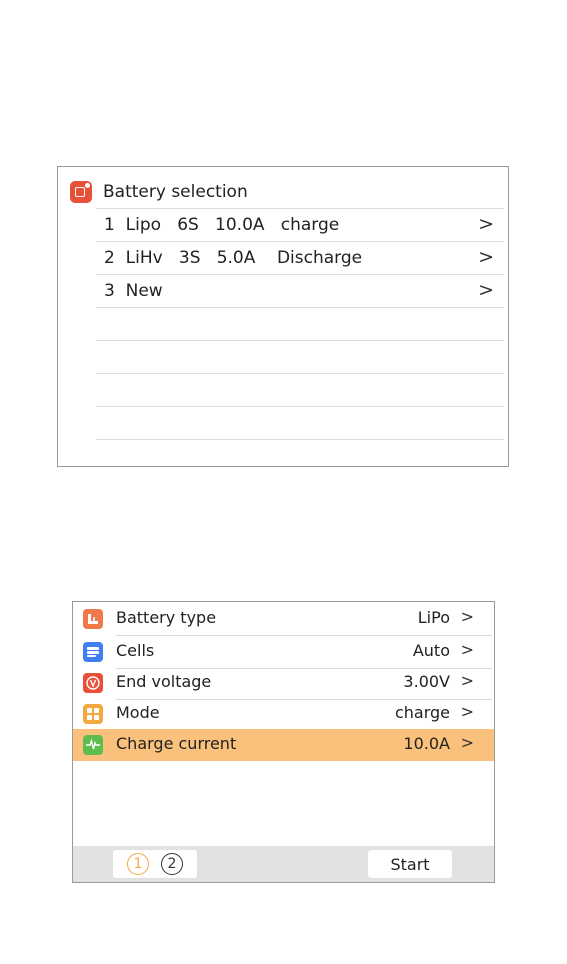 The image size is (567, 964). Describe the element at coordinates (422, 712) in the screenshot. I see `setting-value: charge` at that location.